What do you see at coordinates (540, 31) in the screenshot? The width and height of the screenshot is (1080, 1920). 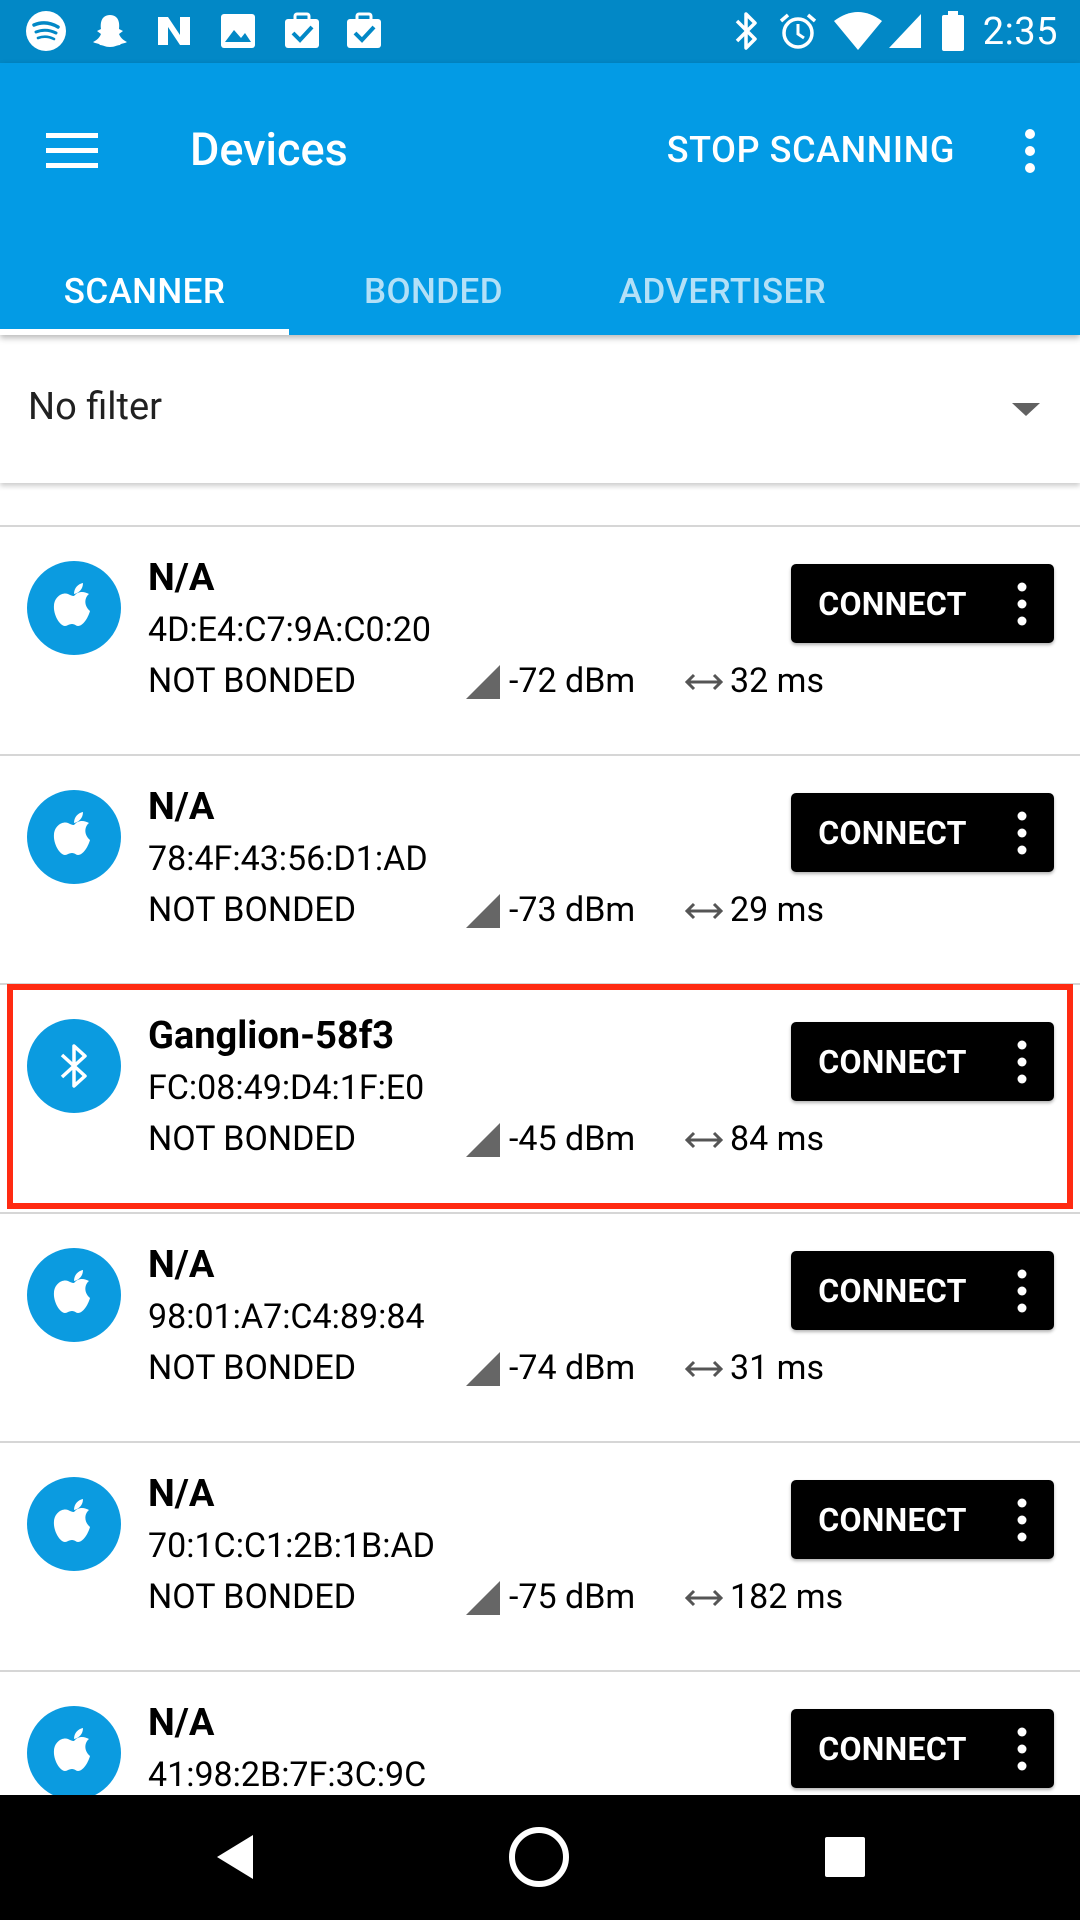 I see `status-bar: 2:35` at bounding box center [540, 31].